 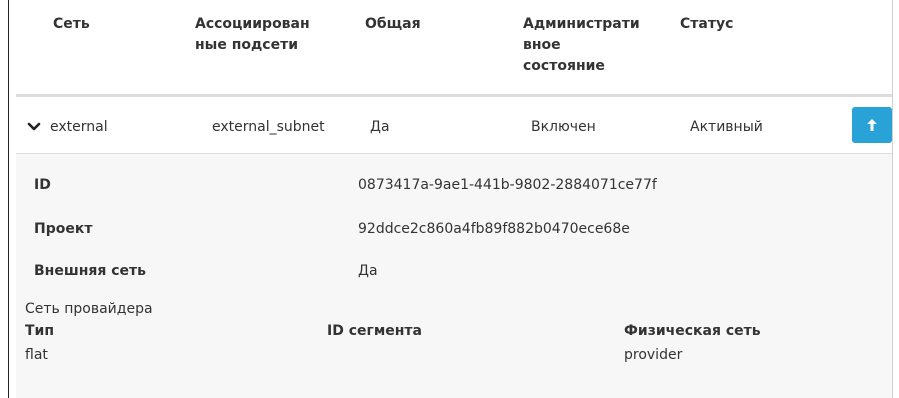 I want to click on detail-external-value: Да, so click(x=368, y=271).